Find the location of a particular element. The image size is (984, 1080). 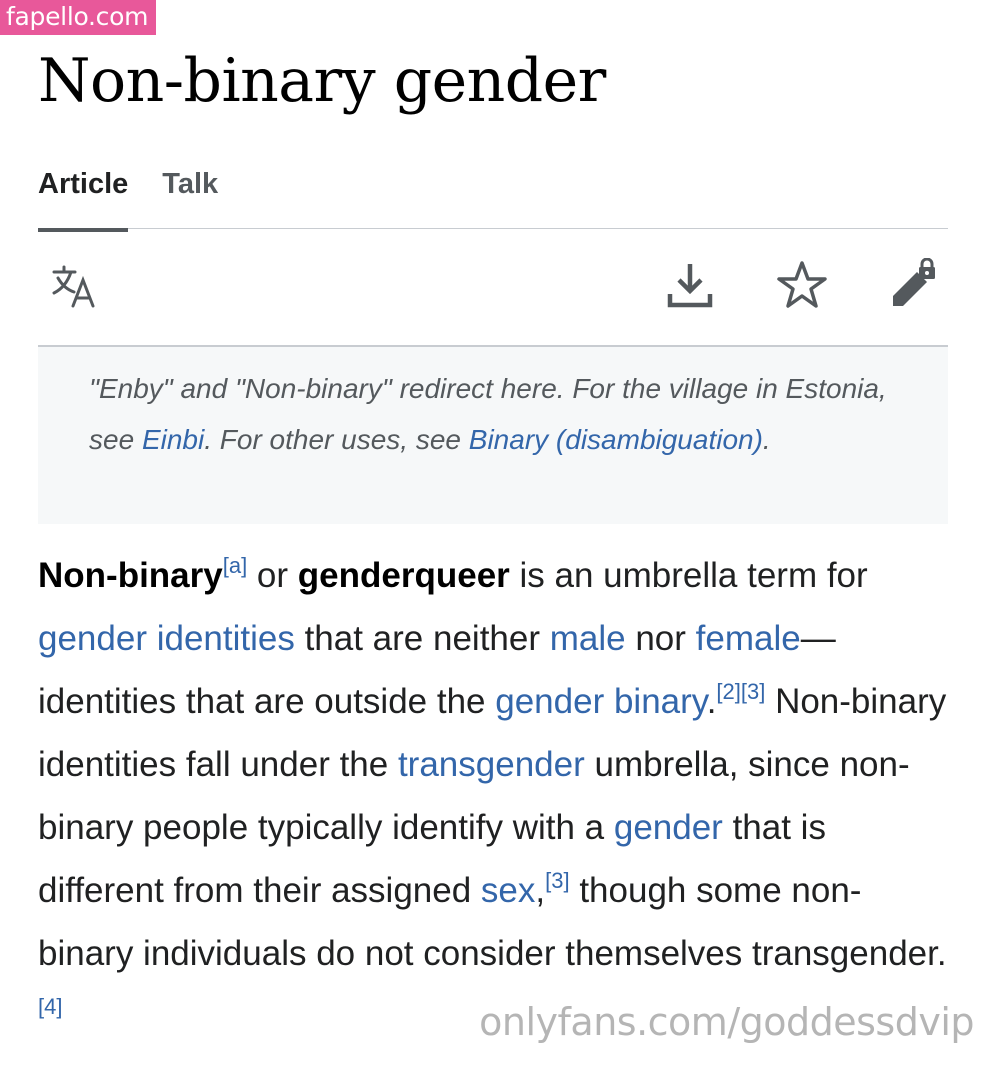

tab-talk: Talk is located at coordinates (190, 198).